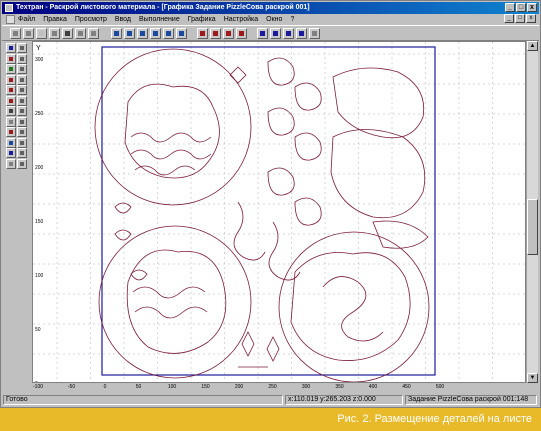  Describe the element at coordinates (378, 103) in the screenshot. I see `owl-wing-top-right` at that location.